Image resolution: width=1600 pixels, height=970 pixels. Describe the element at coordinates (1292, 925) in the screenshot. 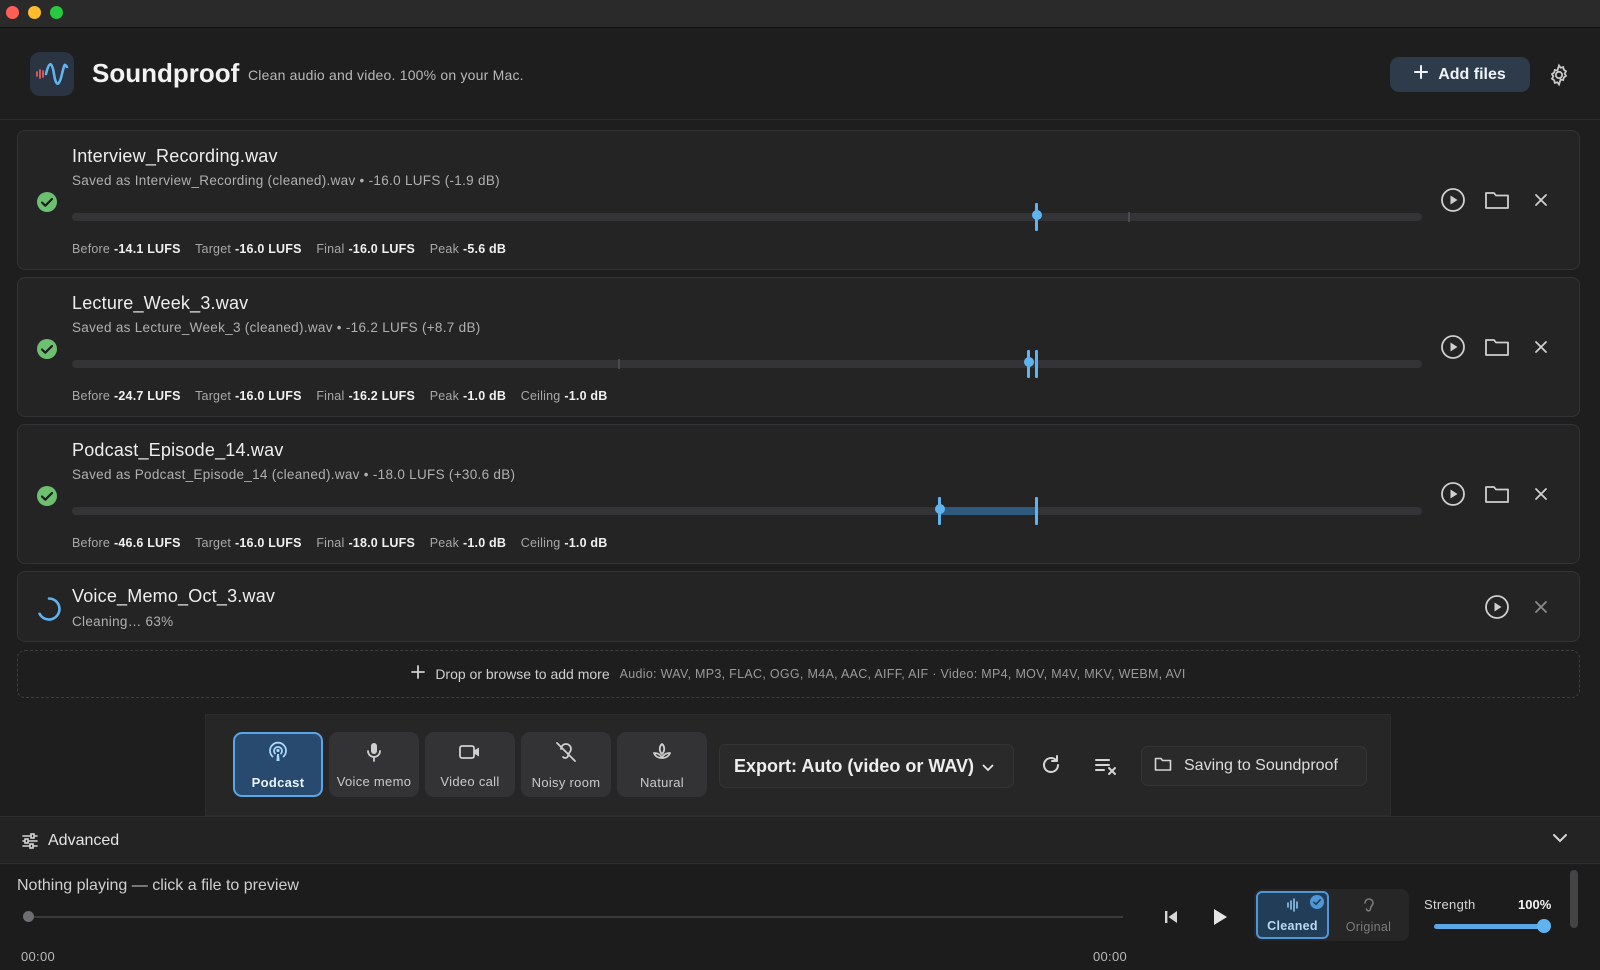

I see `cleaned-label: Cleaned` at that location.